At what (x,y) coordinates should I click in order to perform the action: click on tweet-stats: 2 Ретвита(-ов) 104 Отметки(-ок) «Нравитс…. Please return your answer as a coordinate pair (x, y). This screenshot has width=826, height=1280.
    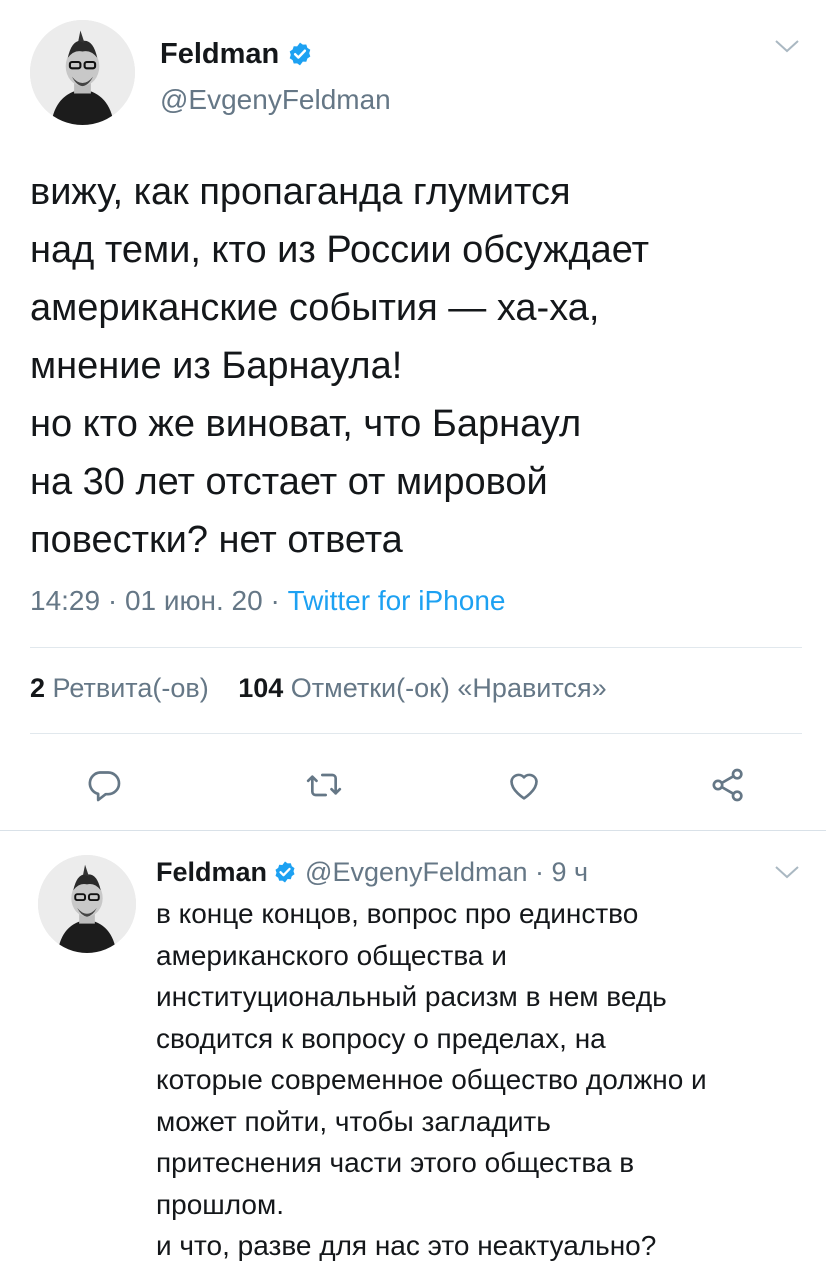
    Looking at the image, I should click on (318, 688).